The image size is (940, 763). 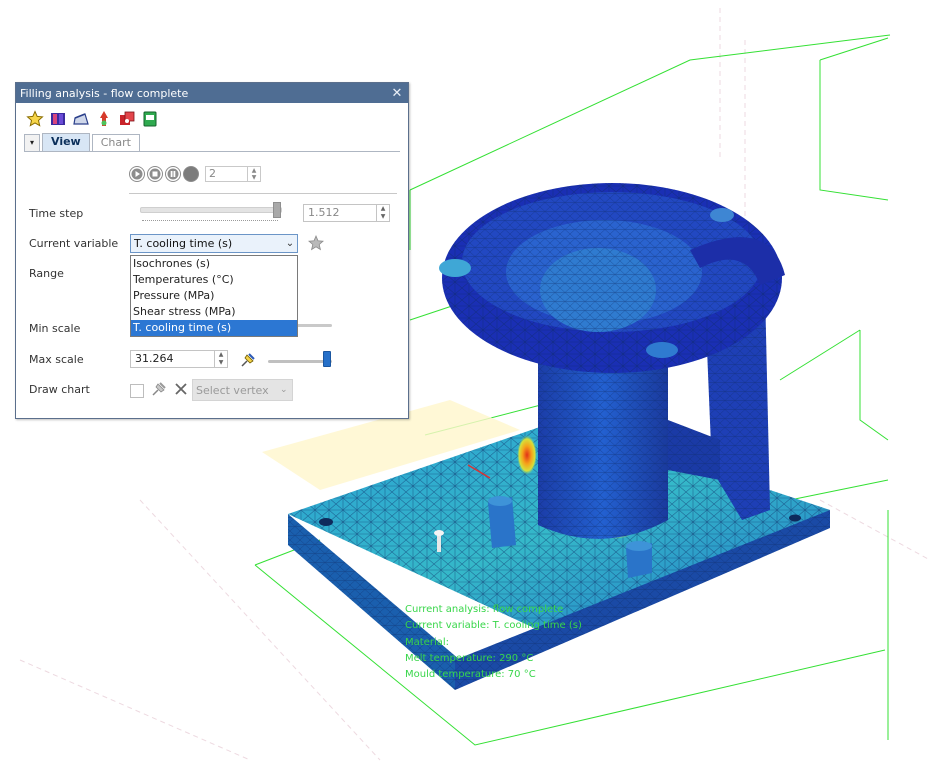 I want to click on dialog-toolbar, so click(x=212, y=117).